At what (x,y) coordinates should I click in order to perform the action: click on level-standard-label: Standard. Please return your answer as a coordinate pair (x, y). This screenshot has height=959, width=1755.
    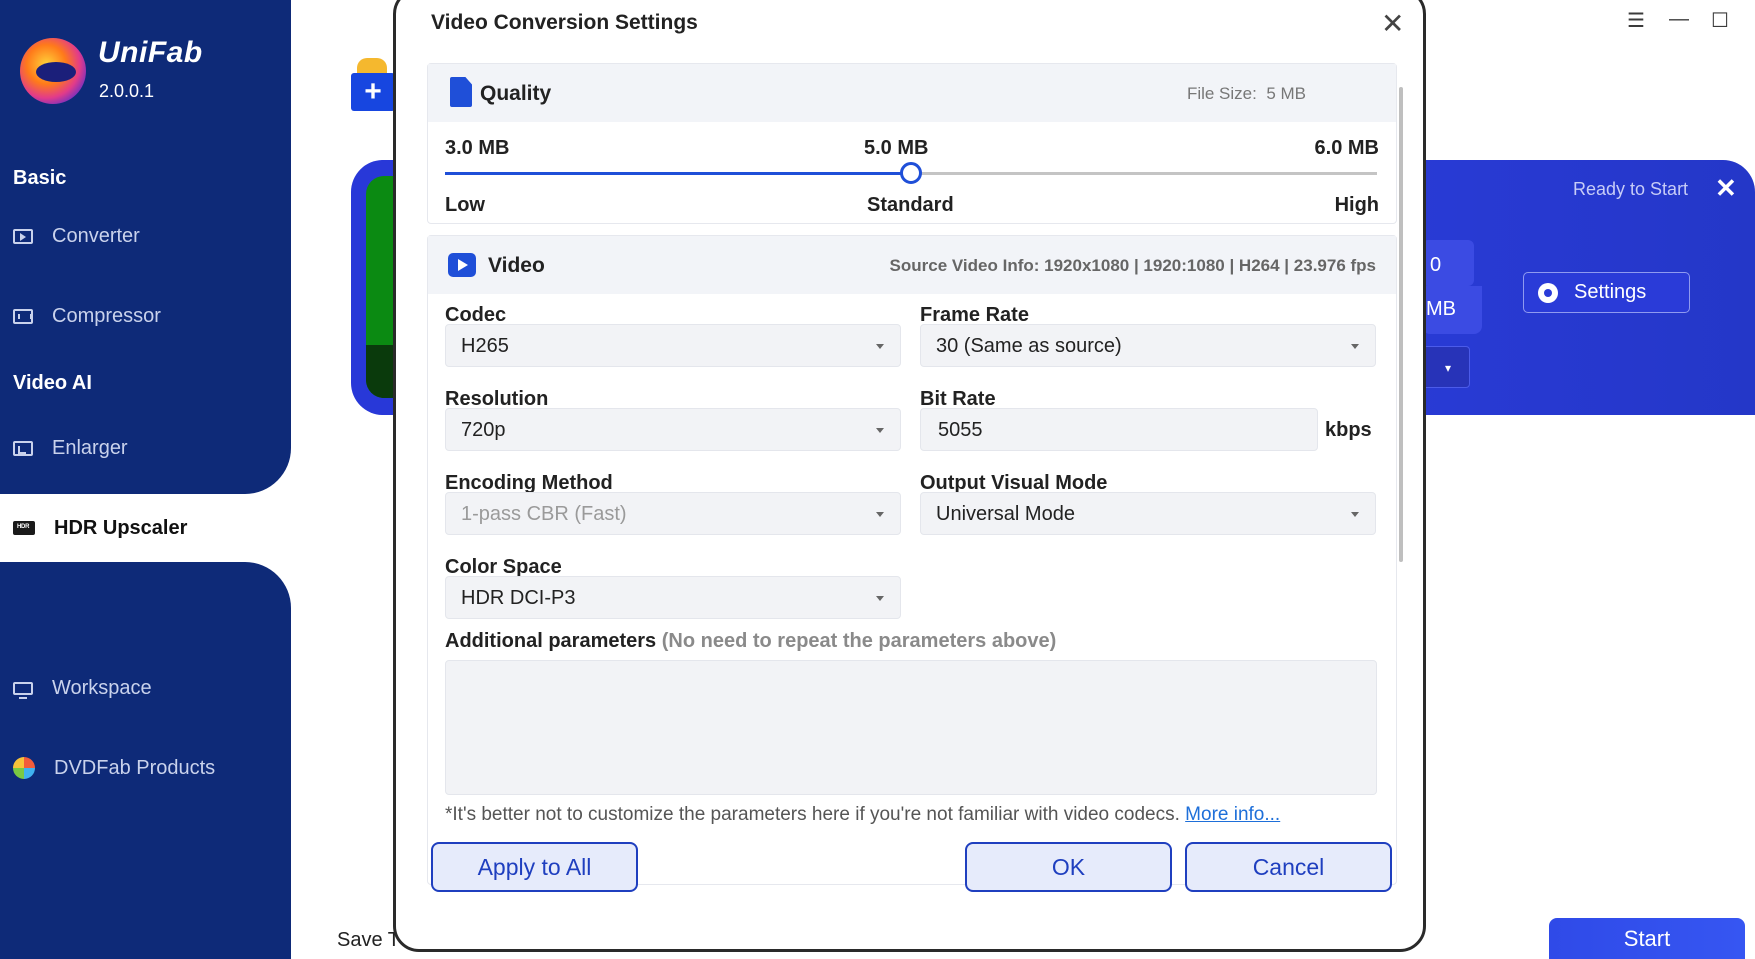
    Looking at the image, I should click on (910, 205).